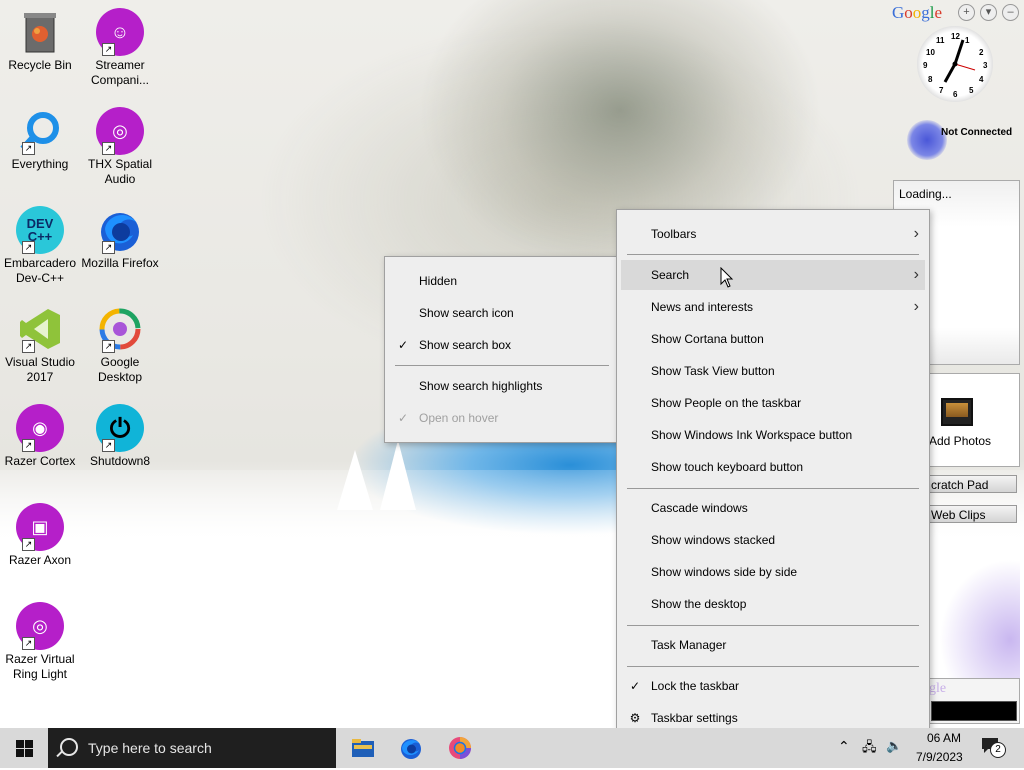  What do you see at coordinates (120, 230) in the screenshot?
I see `firefox-icon: ↗` at bounding box center [120, 230].